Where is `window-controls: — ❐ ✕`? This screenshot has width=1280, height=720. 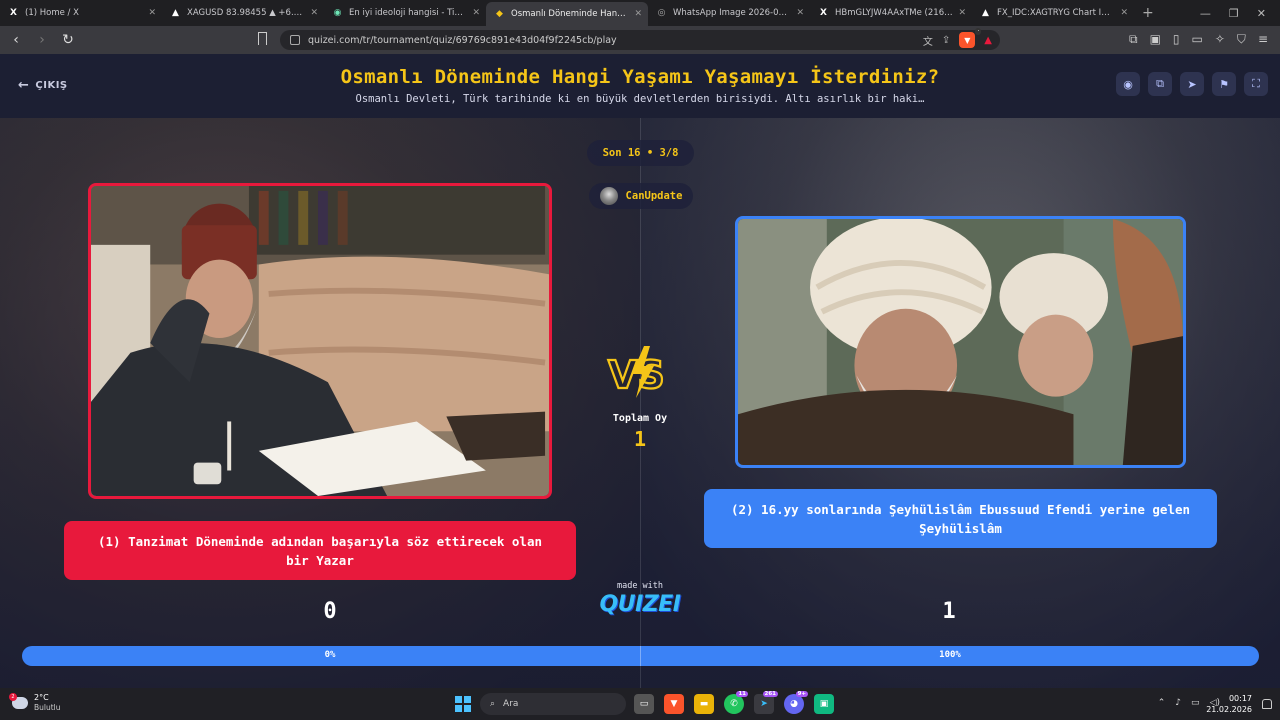 window-controls: — ❐ ✕ is located at coordinates (1240, 13).